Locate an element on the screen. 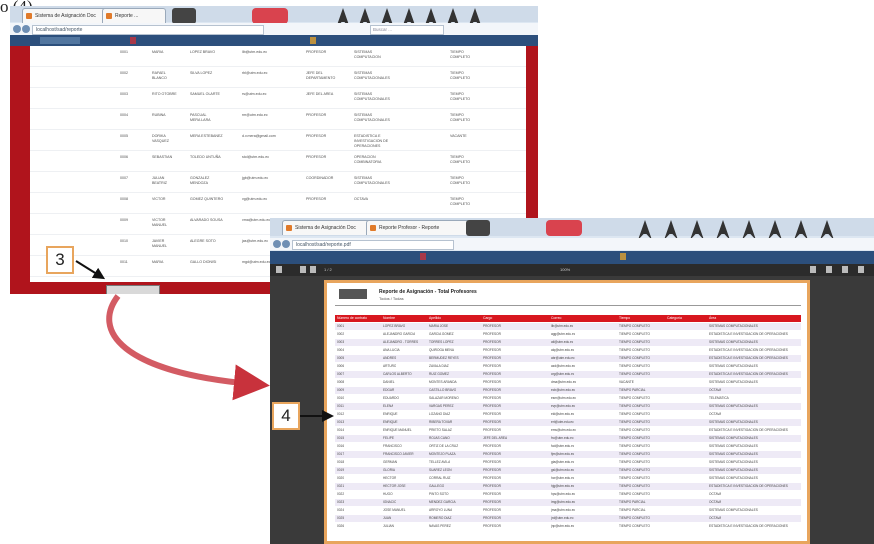  annotation-arrows is located at coordinates (204, 341).